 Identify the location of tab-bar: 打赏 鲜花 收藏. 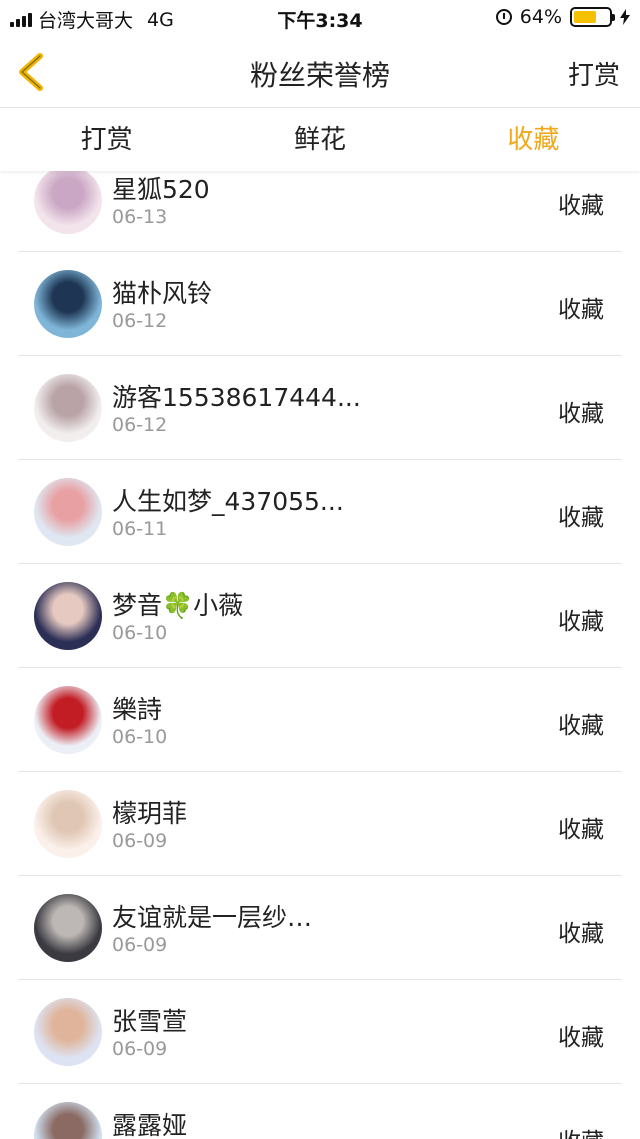
(320, 140).